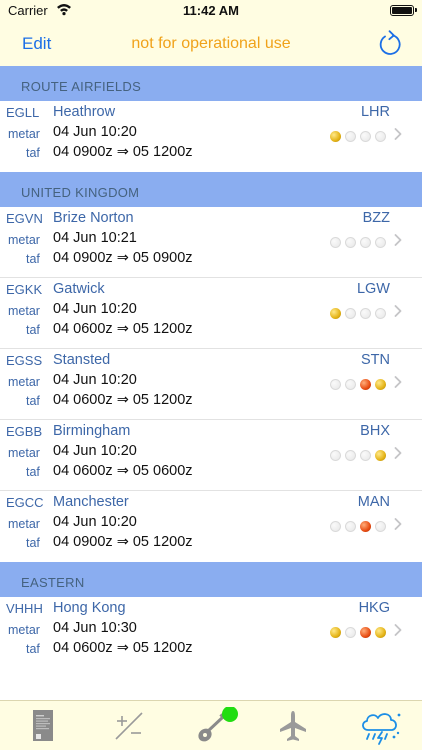 The image size is (422, 750). I want to click on airfield-name: Hong Kong, so click(89, 608).